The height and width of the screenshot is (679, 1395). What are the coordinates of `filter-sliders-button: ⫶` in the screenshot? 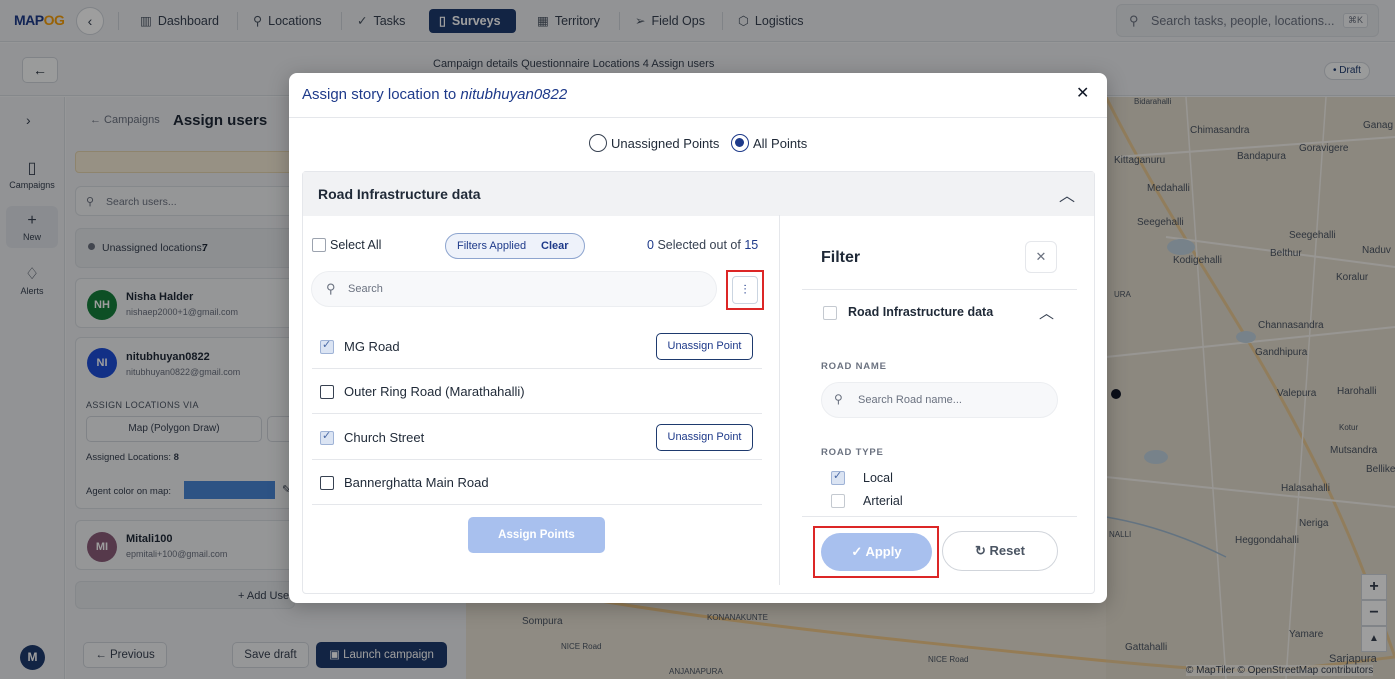 It's located at (745, 290).